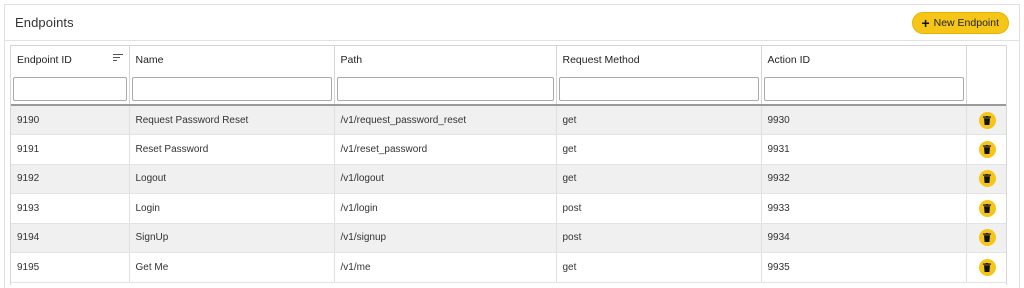 Image resolution: width=1024 pixels, height=288 pixels. Describe the element at coordinates (232, 60) in the screenshot. I see `column-header-name: Name` at that location.